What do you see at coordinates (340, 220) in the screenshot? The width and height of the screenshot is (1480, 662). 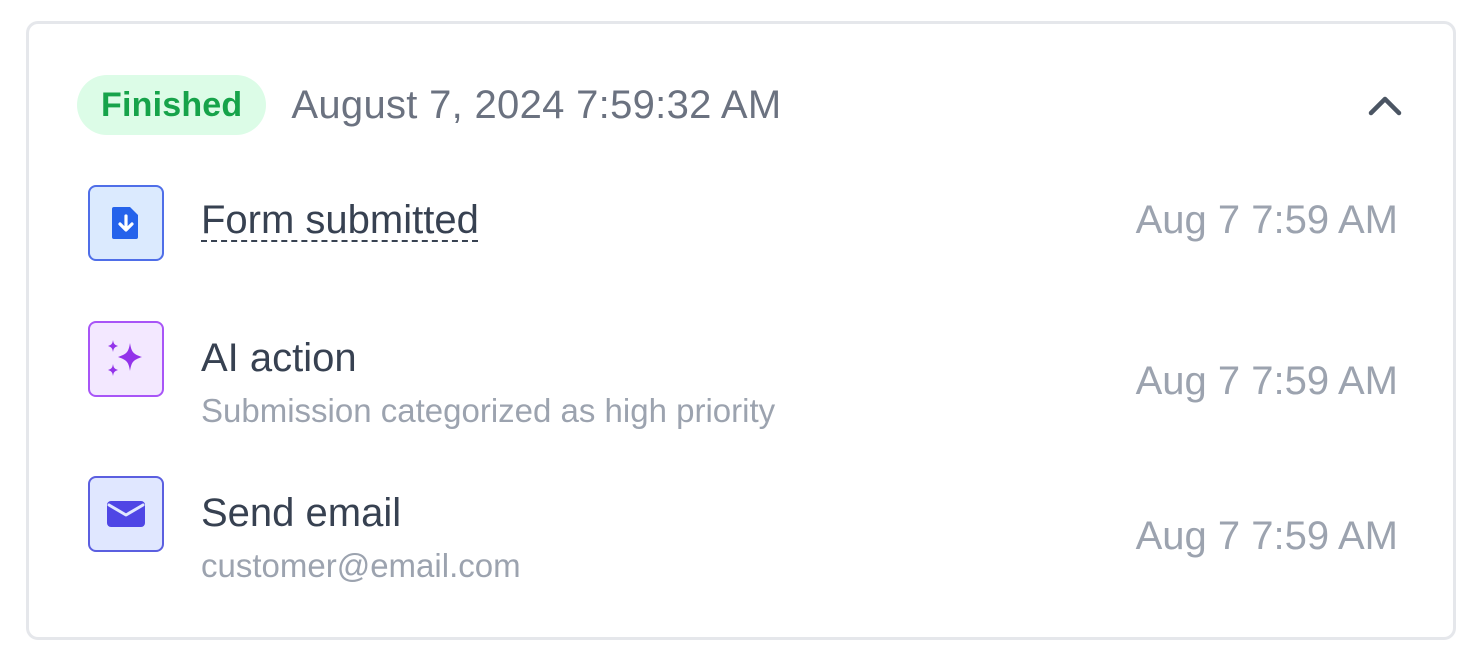 I see `event-title-link: Form submitted` at bounding box center [340, 220].